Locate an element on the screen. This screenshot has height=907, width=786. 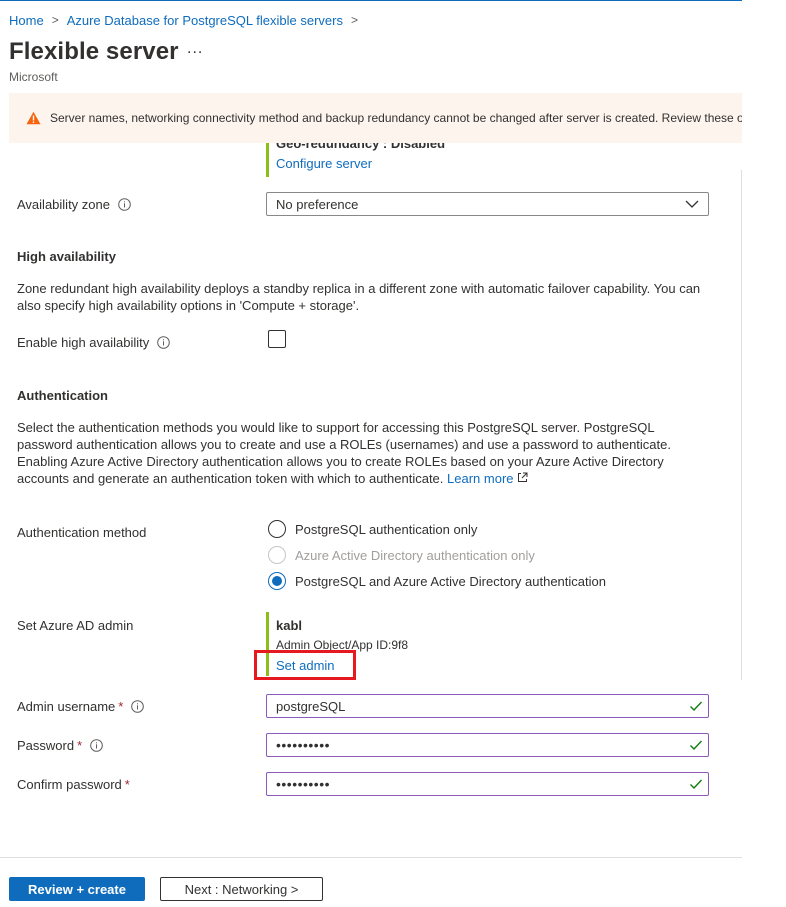
next-networking-button: Next : Networking > is located at coordinates (241, 889).